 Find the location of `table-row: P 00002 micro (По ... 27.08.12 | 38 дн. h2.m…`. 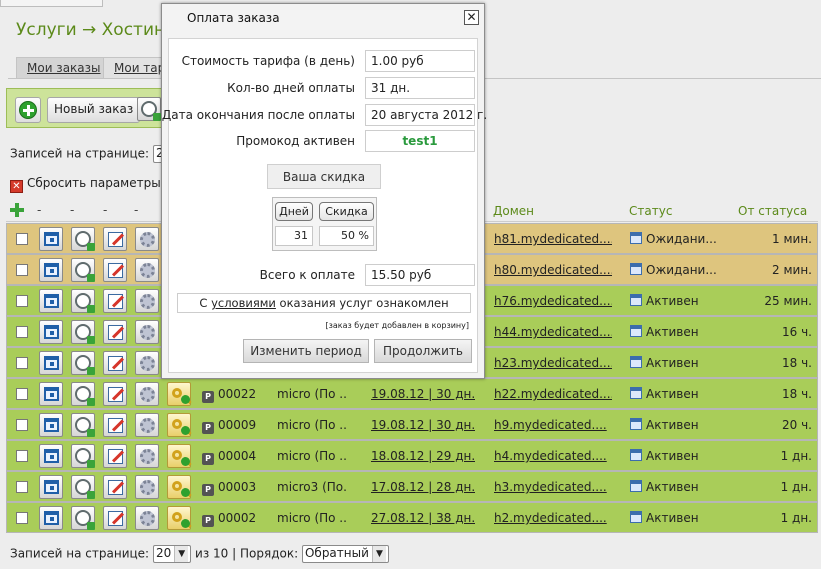

table-row: P 00002 micro (По ... 27.08.12 | 38 дн. h2.m… is located at coordinates (412, 517).